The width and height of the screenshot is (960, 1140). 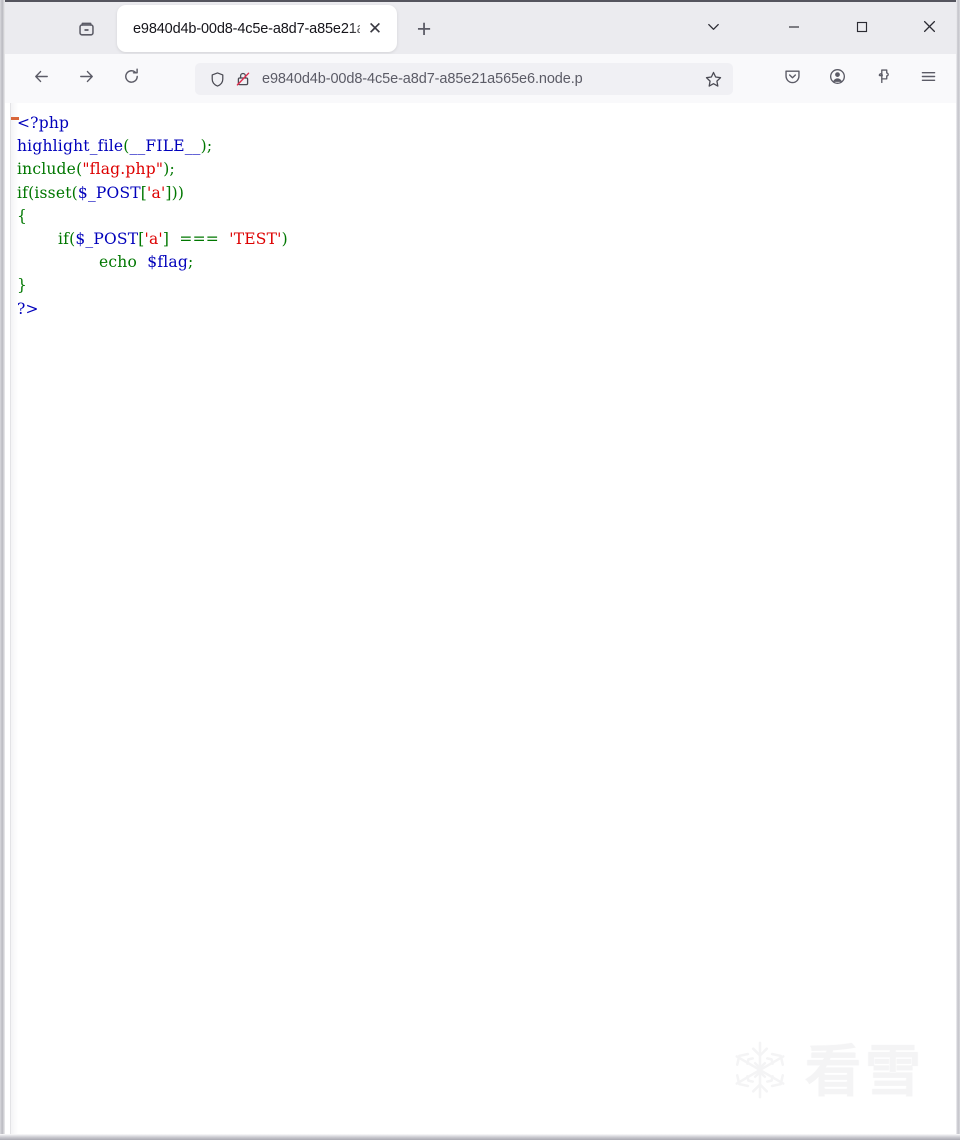 What do you see at coordinates (165, 146) in the screenshot?
I see `code-token: __FILE__` at bounding box center [165, 146].